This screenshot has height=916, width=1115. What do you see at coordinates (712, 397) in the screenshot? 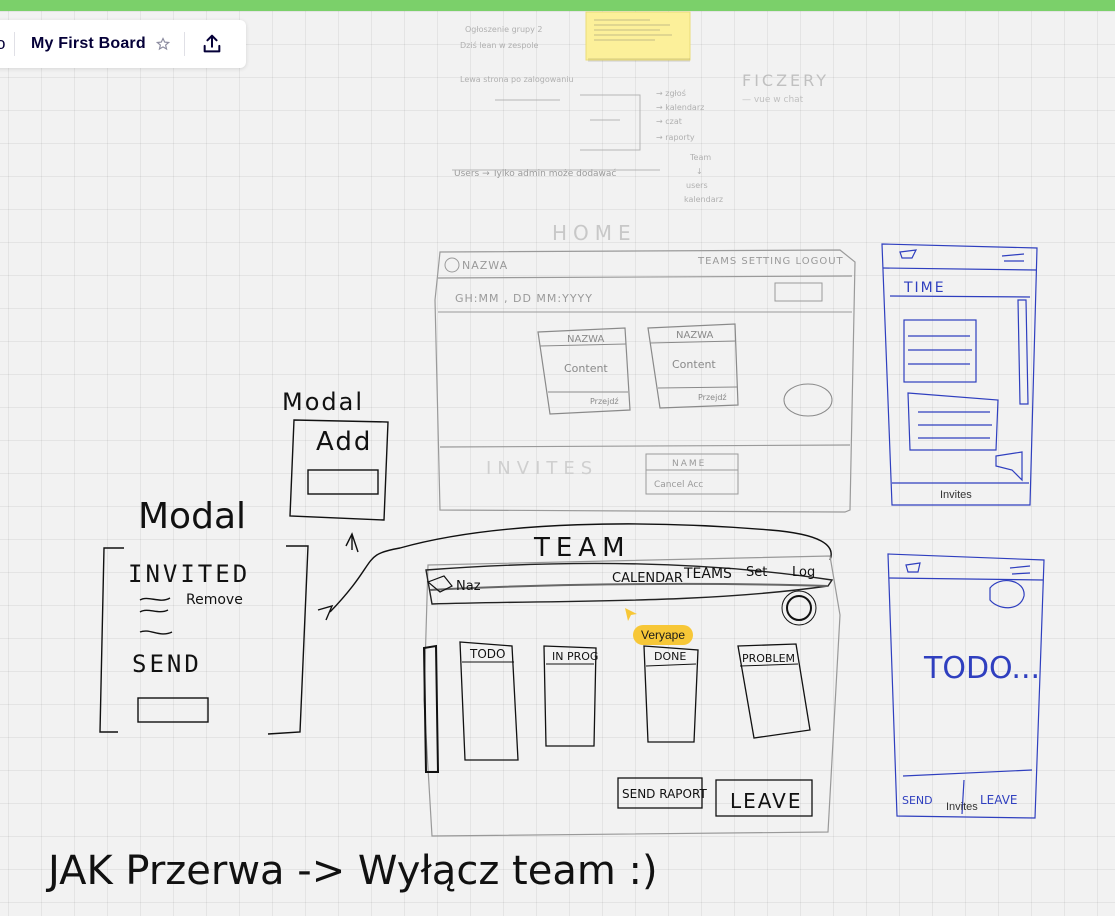
I see `card2-footer: Przejdź` at bounding box center [712, 397].